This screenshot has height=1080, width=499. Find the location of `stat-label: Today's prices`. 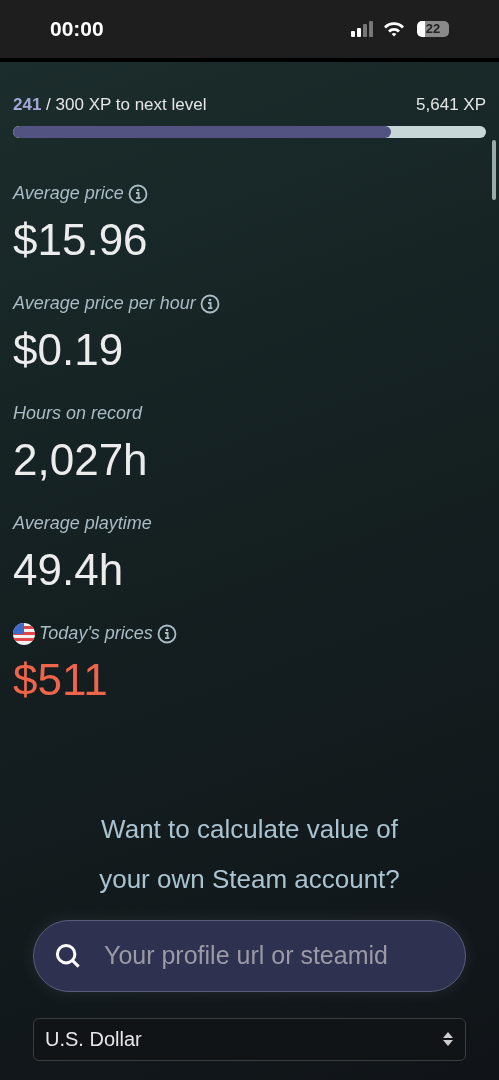

stat-label: Today's prices is located at coordinates (96, 633).